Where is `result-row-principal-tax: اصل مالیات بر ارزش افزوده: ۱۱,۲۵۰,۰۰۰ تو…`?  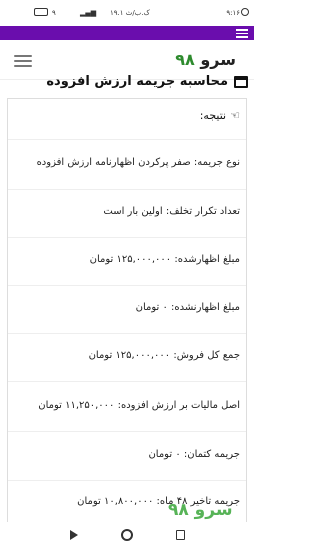 result-row-principal-tax: اصل مالیات بر ارزش افزوده: ۱۱,۲۵۰,۰۰۰ تو… is located at coordinates (139, 405).